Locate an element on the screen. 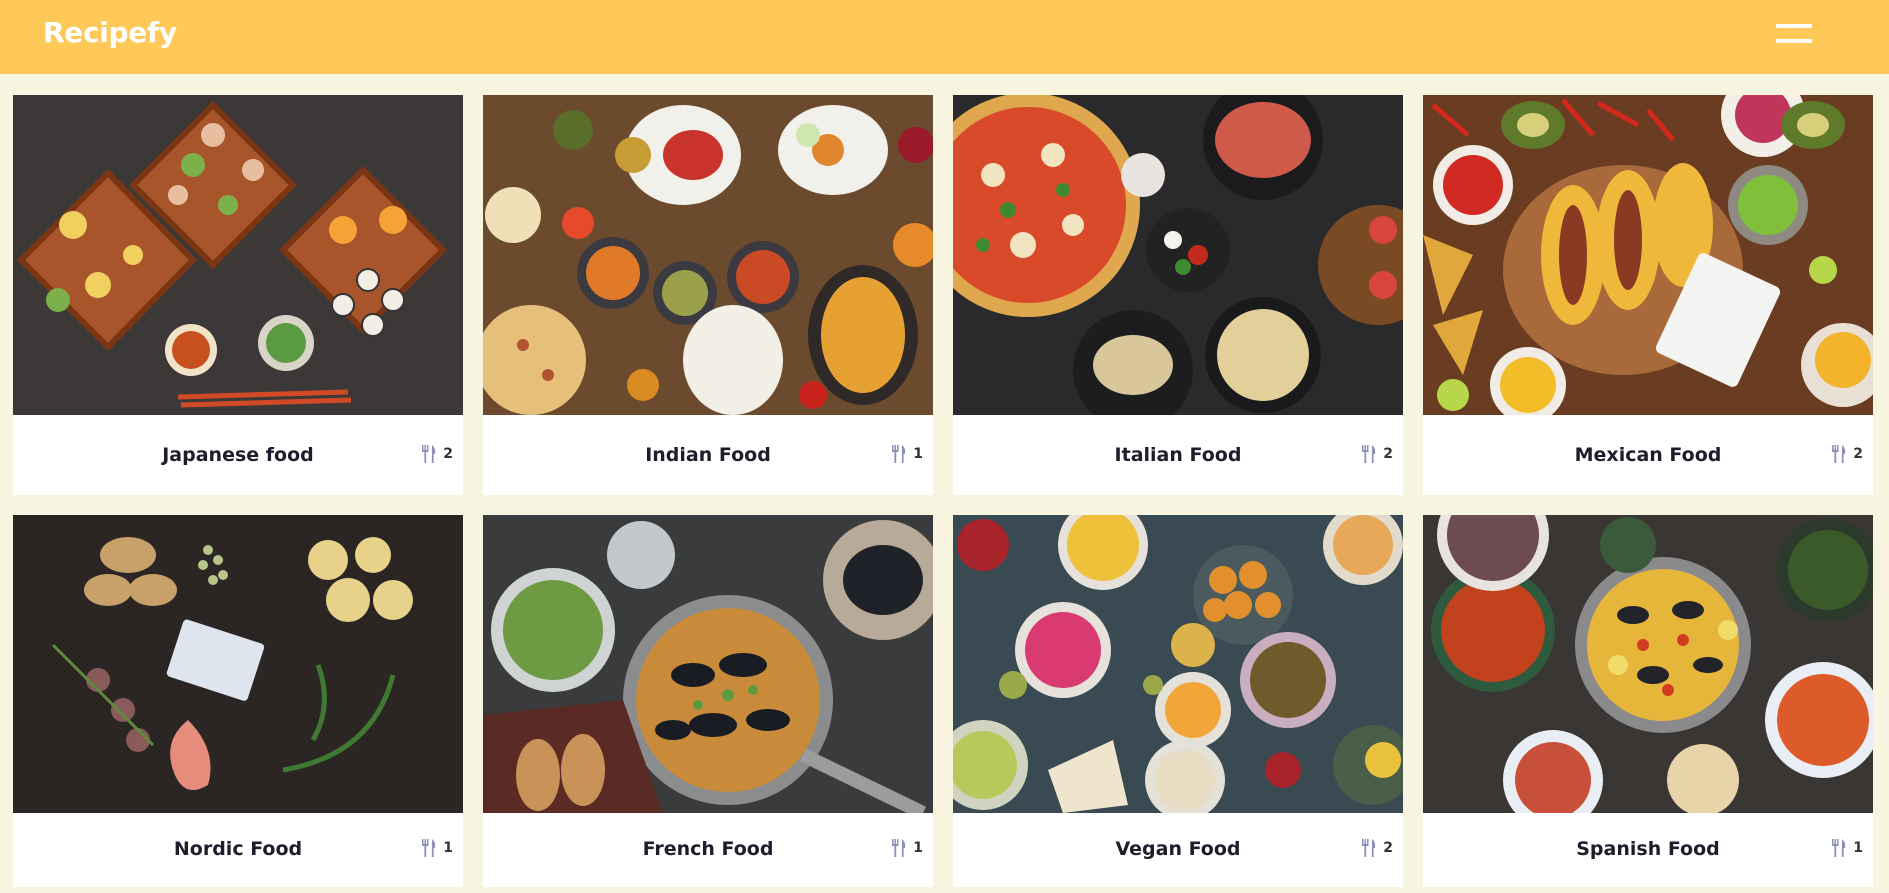 The image size is (1889, 893). category-card-japanese: Japanese food 2 is located at coordinates (238, 295).